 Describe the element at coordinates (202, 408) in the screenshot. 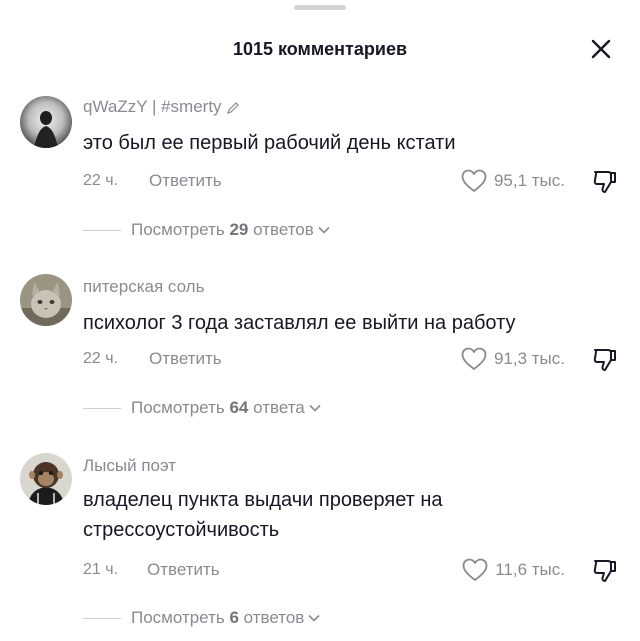

I see `view-replies-button: Посмотреть 64 ответа` at that location.